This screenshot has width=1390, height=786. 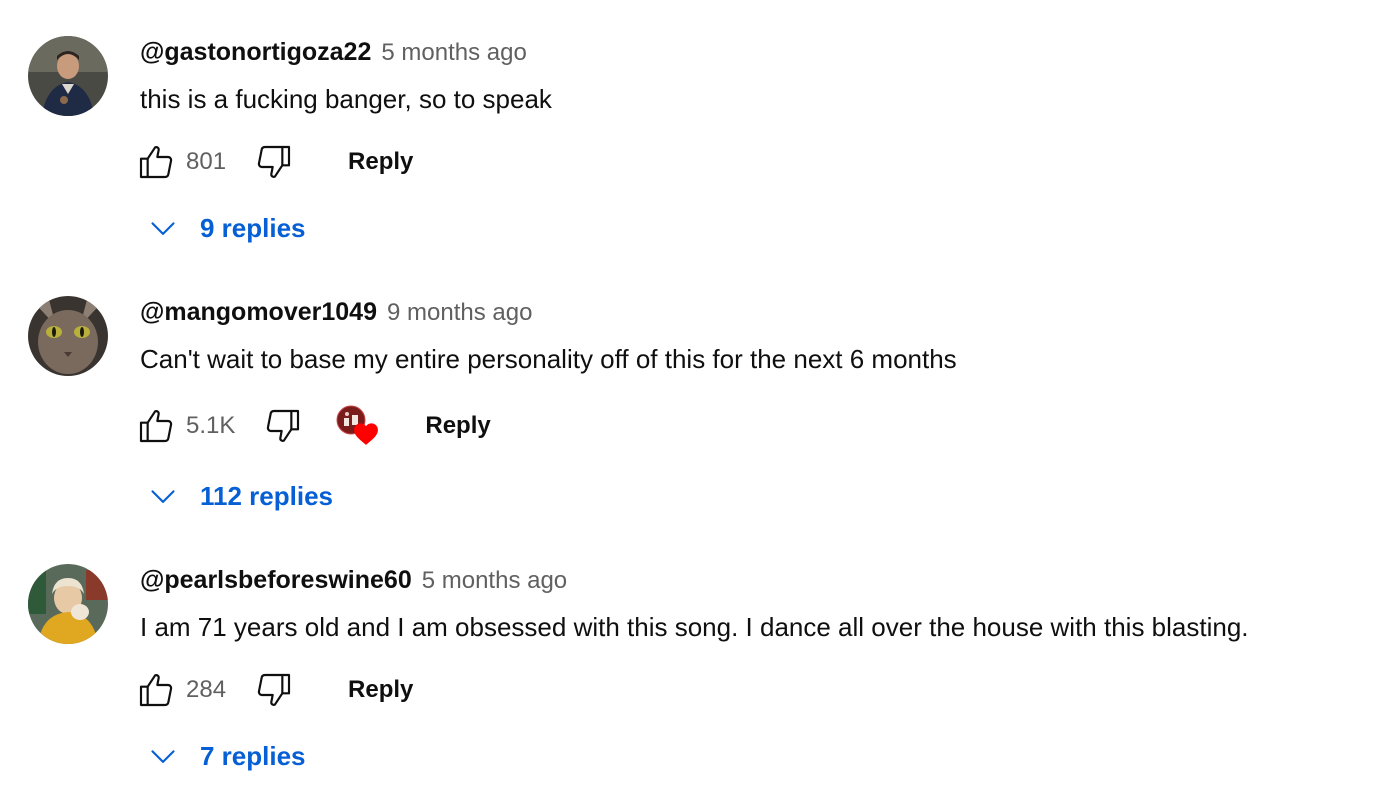 What do you see at coordinates (211, 425) in the screenshot?
I see `like-count: 5.1K` at bounding box center [211, 425].